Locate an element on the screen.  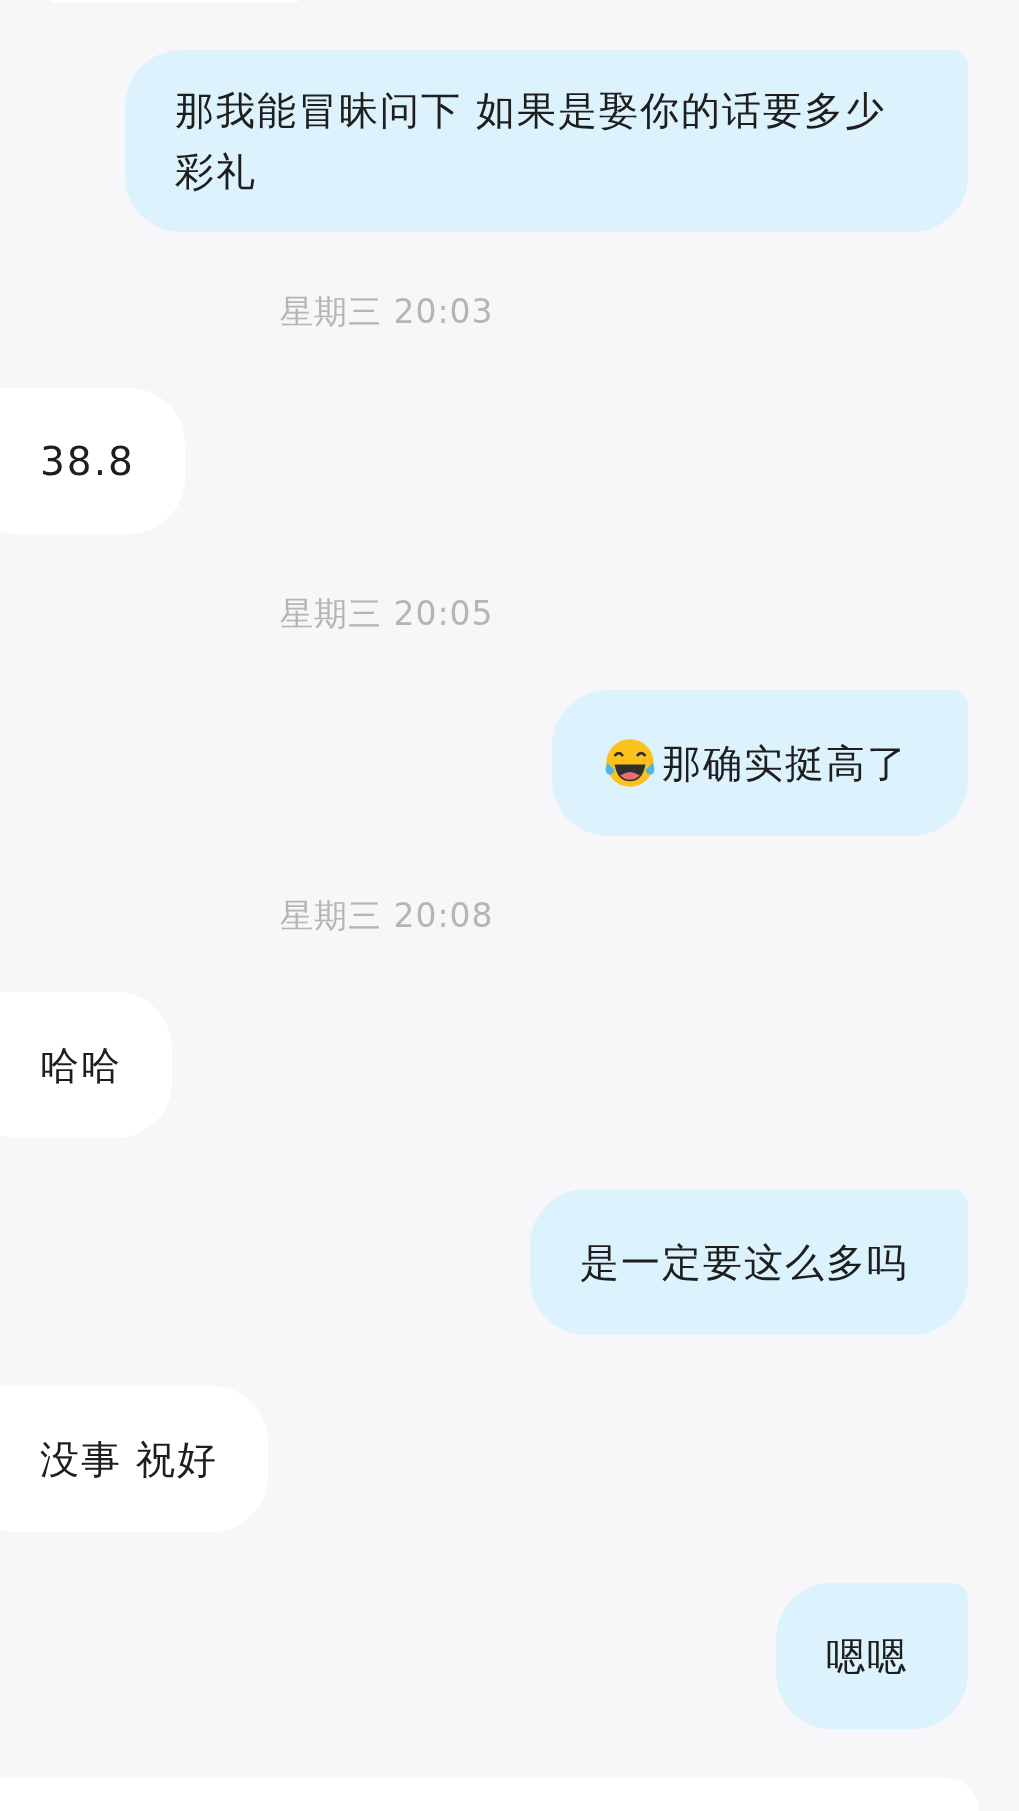
timestamp: 星期三 20:03 is located at coordinates (387, 311).